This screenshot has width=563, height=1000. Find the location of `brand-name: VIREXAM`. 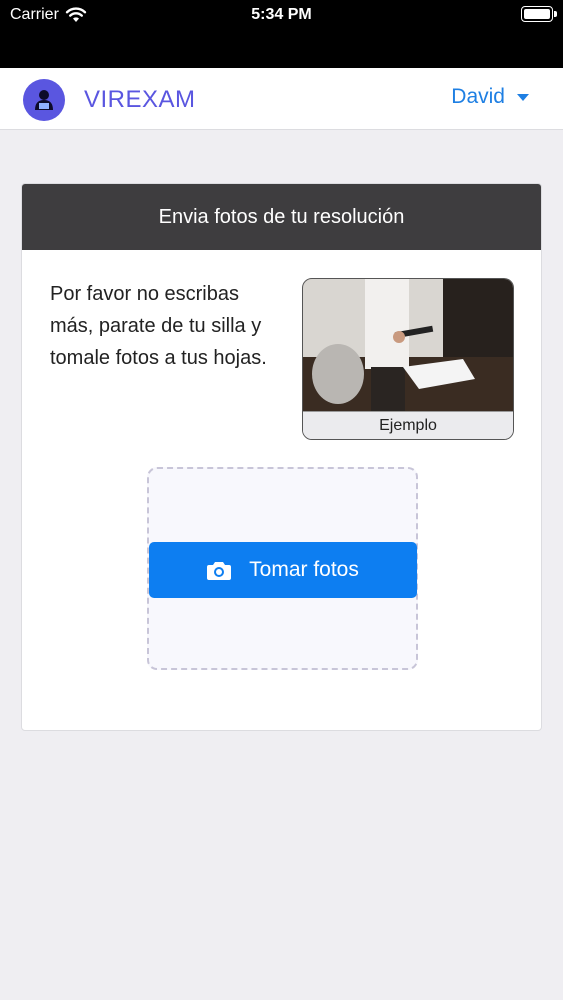

brand-name: VIREXAM is located at coordinates (140, 100).